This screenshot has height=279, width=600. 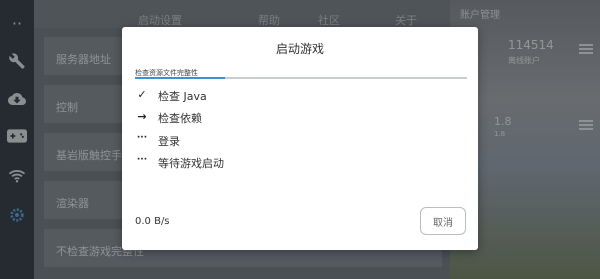 I want to click on step-label: 检查依赖, so click(x=180, y=118).